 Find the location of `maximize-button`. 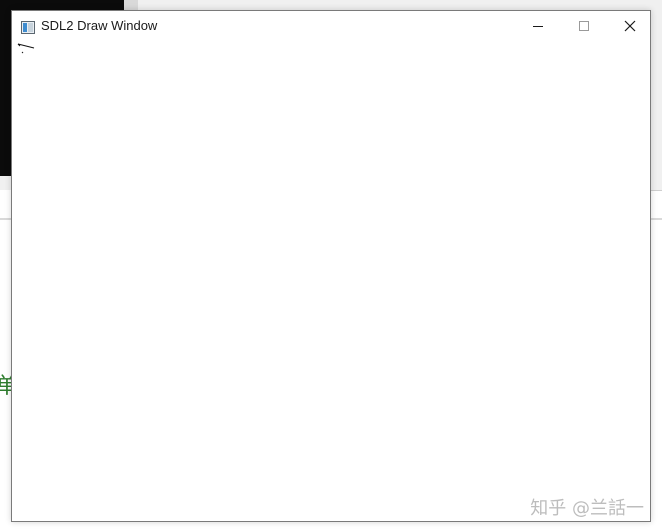

maximize-button is located at coordinates (584, 26).